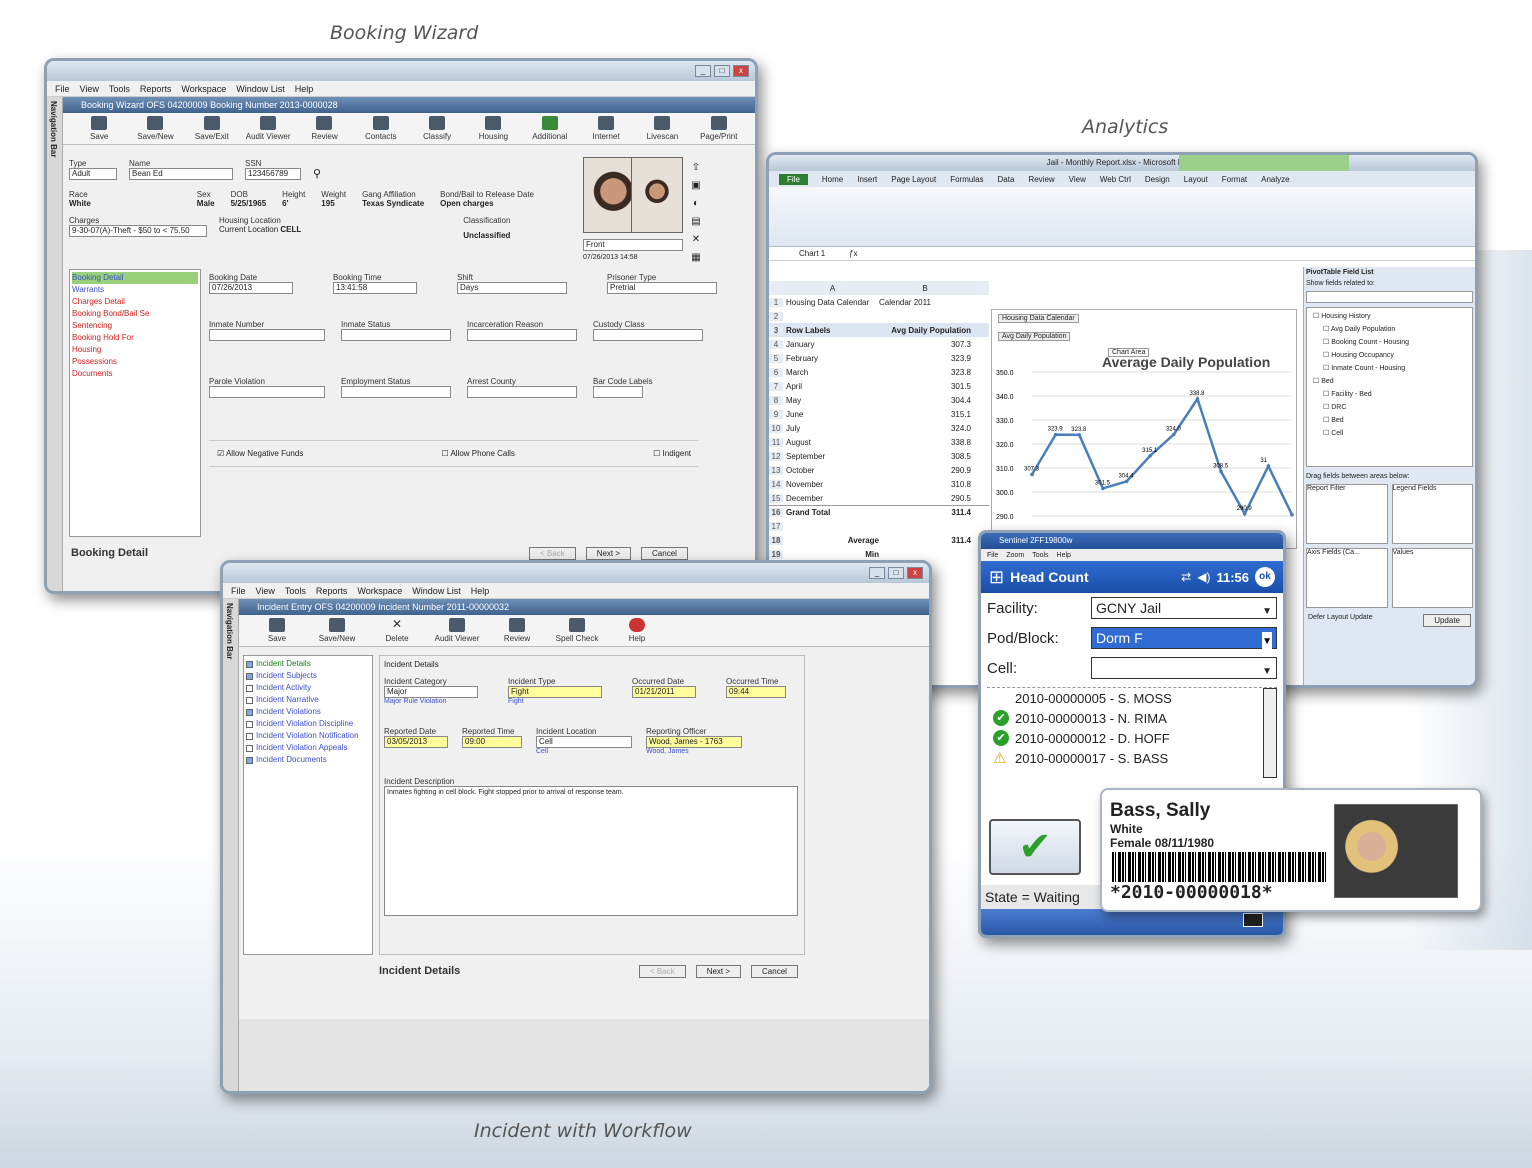  What do you see at coordinates (1077, 179) in the screenshot?
I see `tab-view: View` at bounding box center [1077, 179].